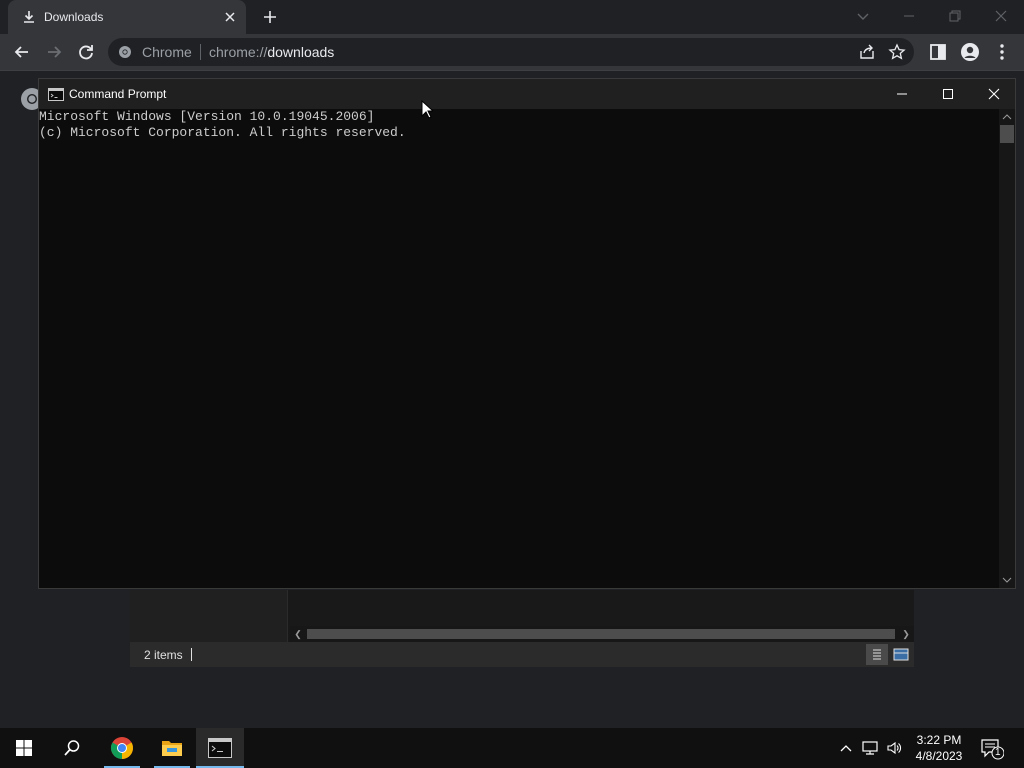  I want to click on notification-center-button: 1, so click(992, 749).